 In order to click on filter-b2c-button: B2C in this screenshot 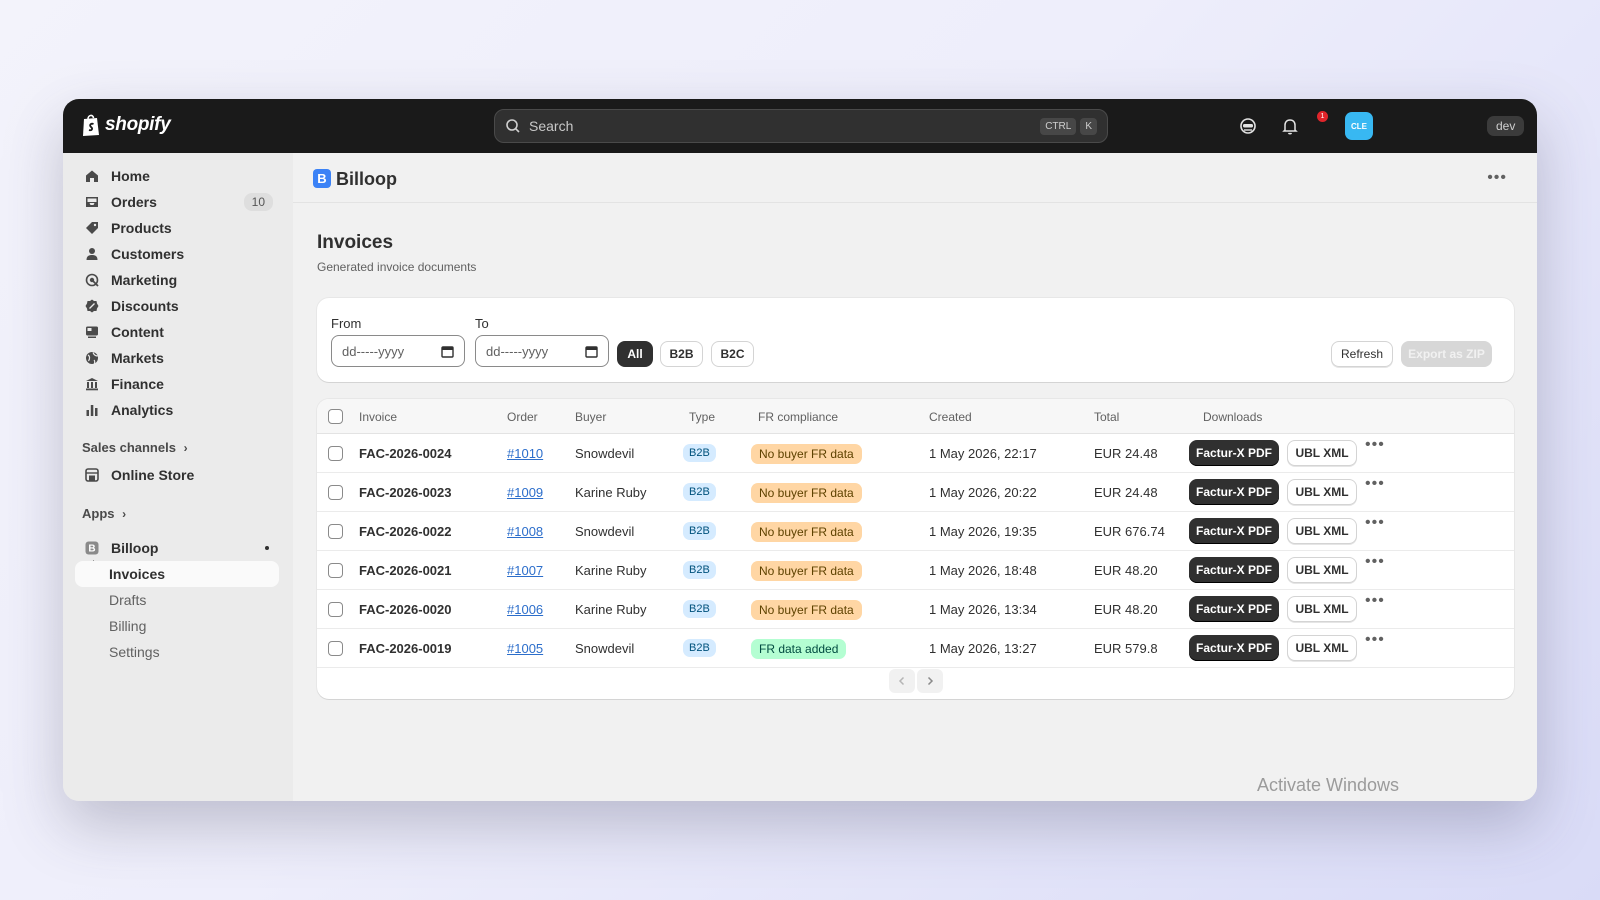, I will do `click(732, 354)`.